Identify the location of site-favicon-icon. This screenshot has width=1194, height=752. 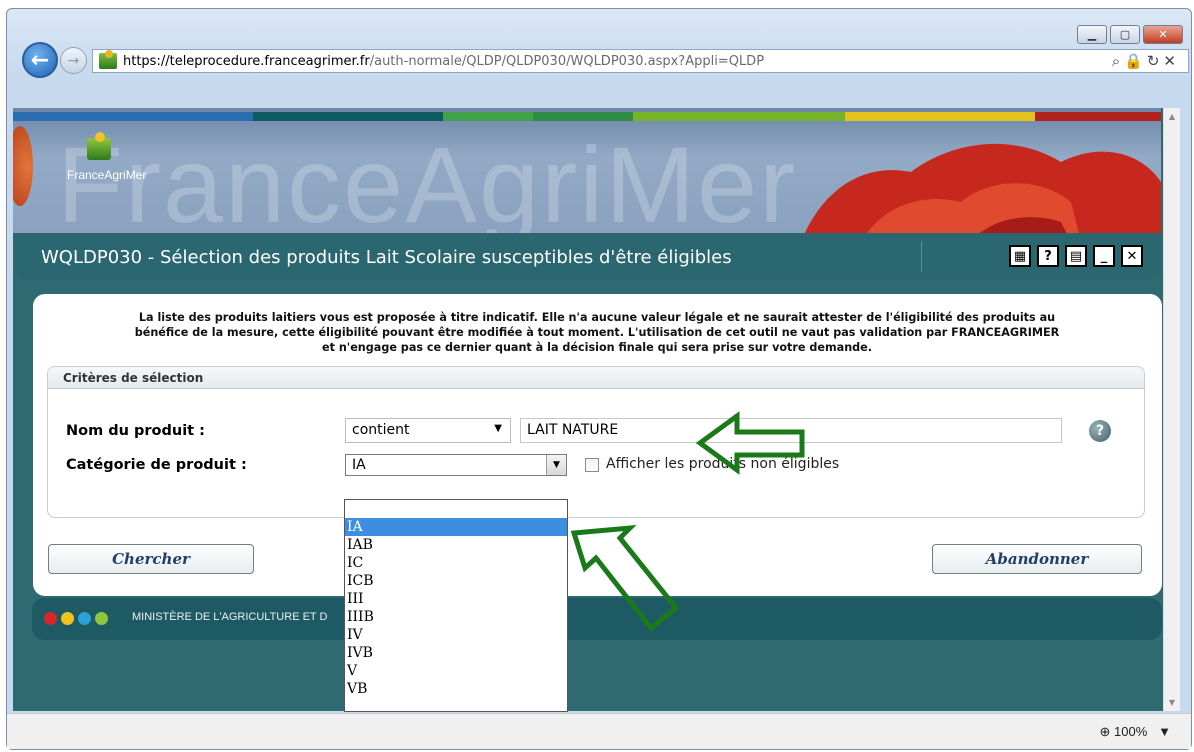
(108, 59).